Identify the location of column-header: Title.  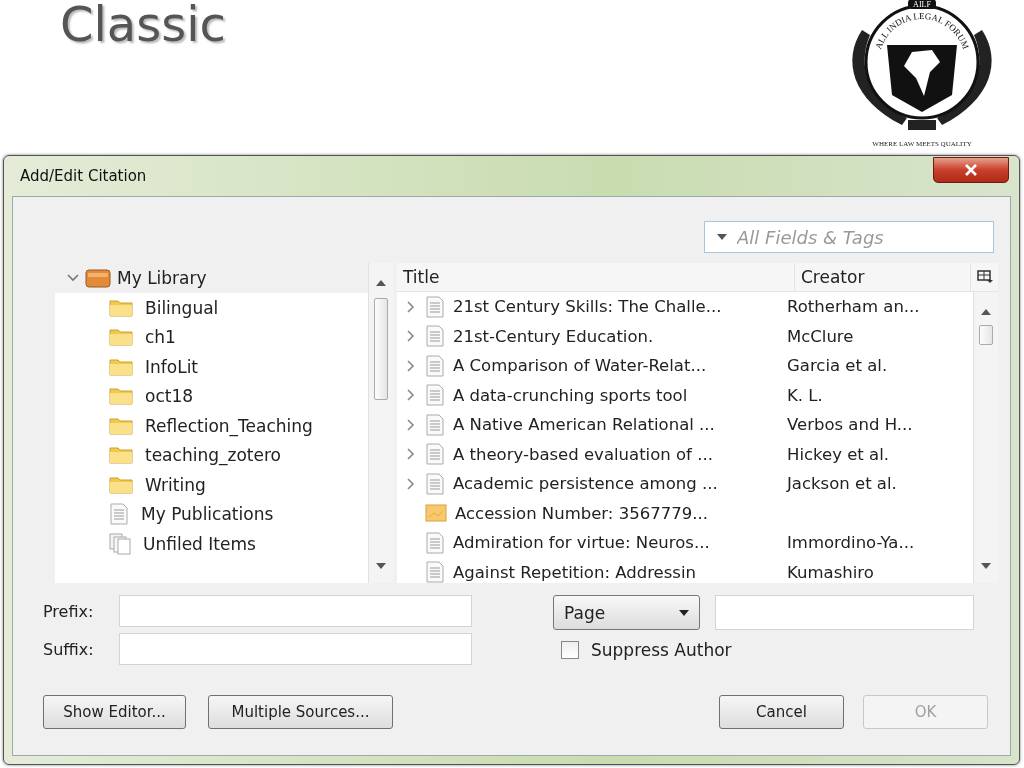
(596, 277).